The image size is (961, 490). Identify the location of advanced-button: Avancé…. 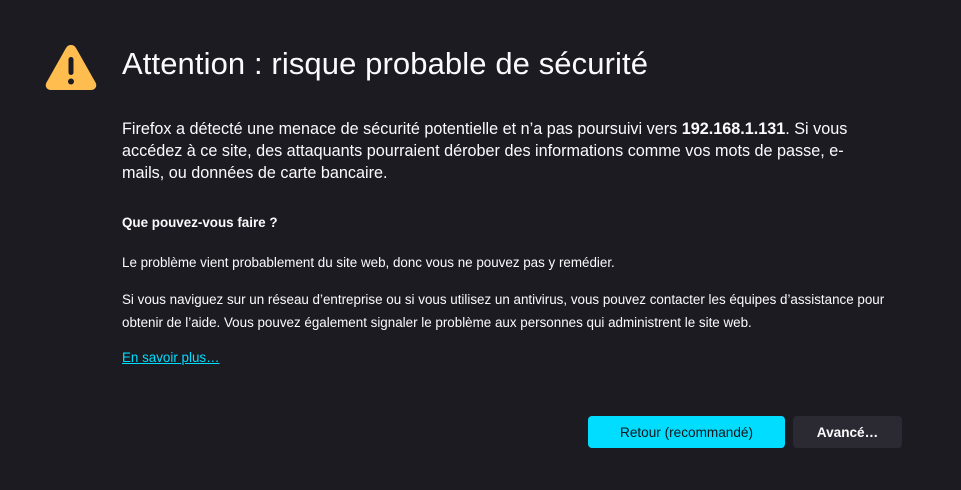
(847, 432).